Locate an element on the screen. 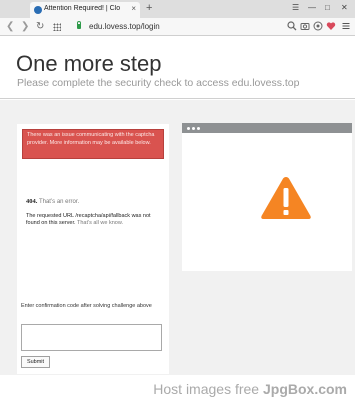  back-icon: ❮ is located at coordinates (10, 26).